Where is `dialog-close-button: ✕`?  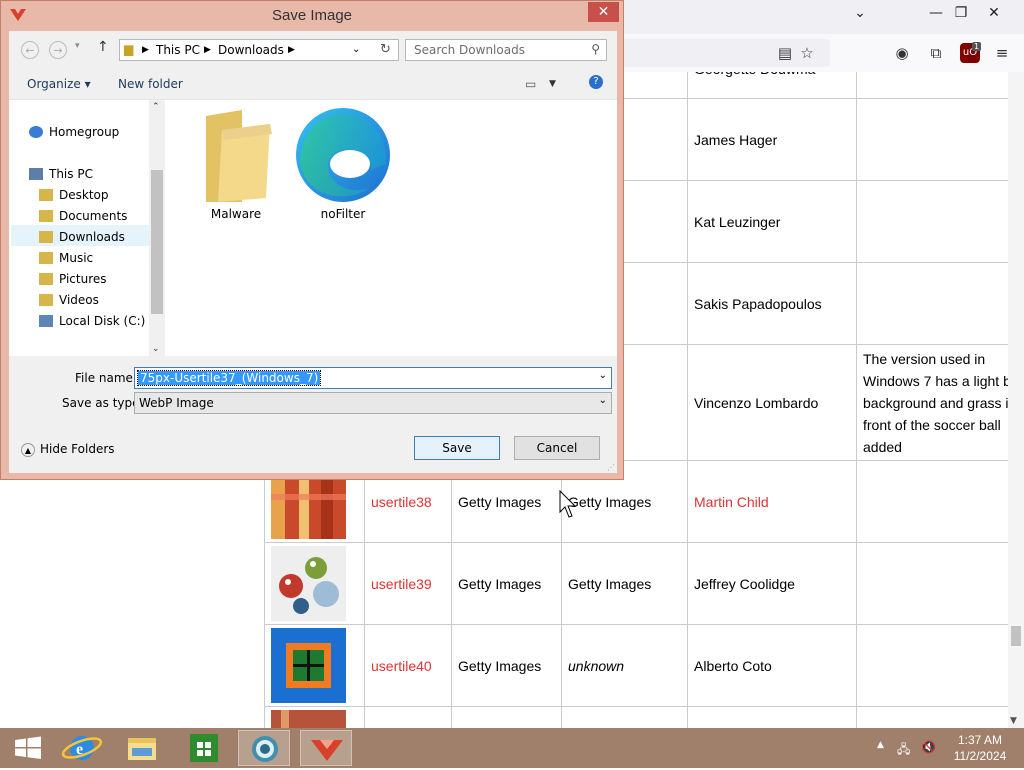 dialog-close-button: ✕ is located at coordinates (603, 12).